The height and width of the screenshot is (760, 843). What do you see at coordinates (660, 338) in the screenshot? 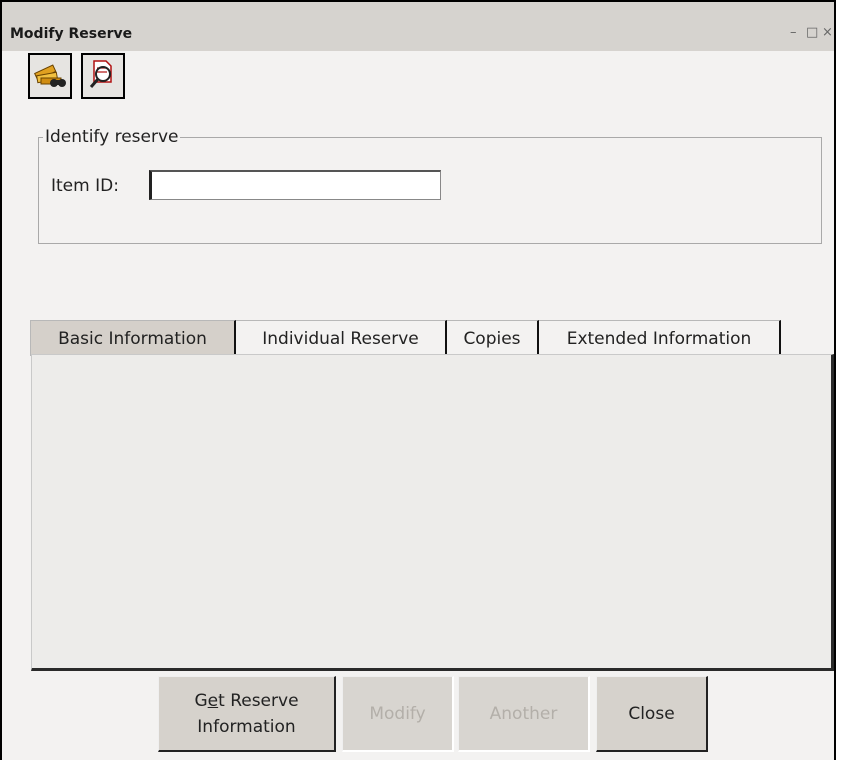
I see `tab-extended-information: Extended Information` at bounding box center [660, 338].